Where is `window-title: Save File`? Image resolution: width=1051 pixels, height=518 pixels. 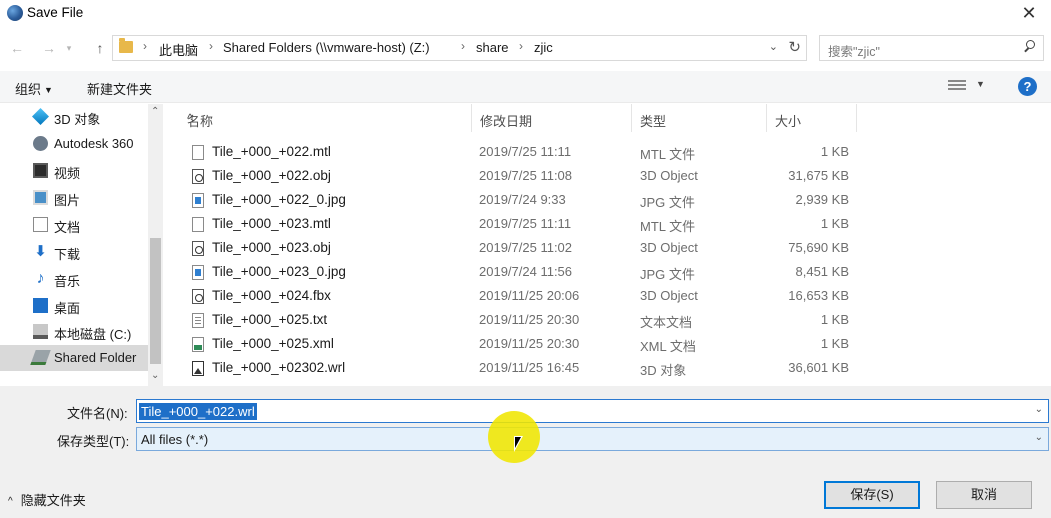
window-title: Save File is located at coordinates (55, 12).